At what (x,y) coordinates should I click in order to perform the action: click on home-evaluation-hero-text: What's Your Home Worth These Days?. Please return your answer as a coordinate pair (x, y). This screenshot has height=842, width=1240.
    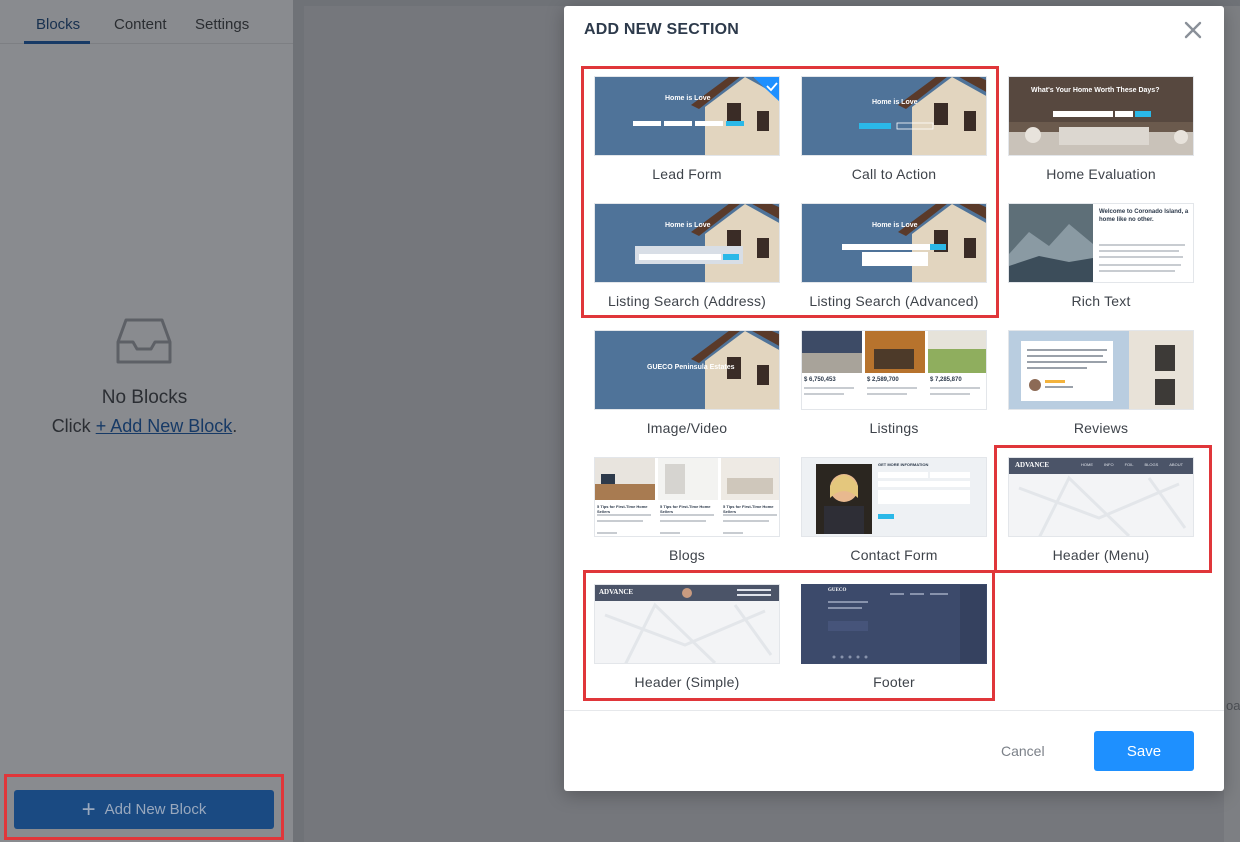
    Looking at the image, I should click on (1095, 90).